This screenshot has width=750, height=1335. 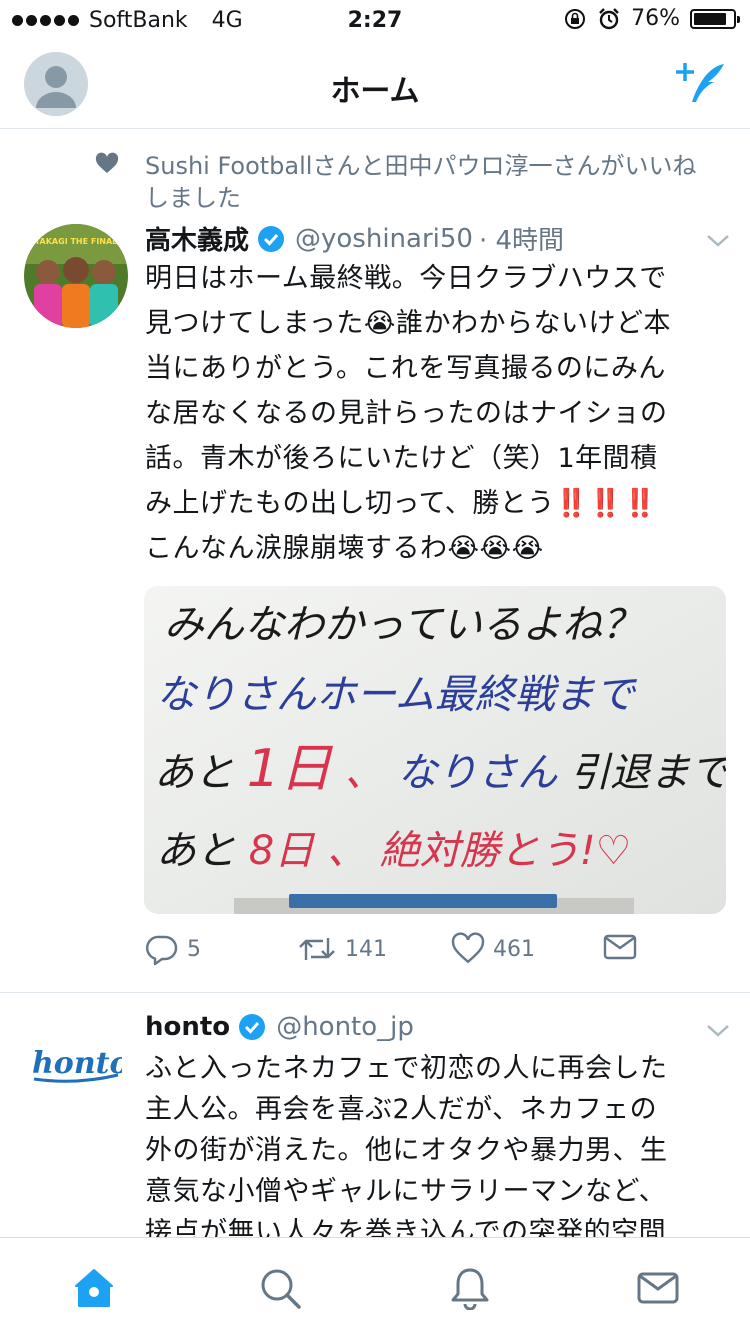 I want to click on whiteboard-line-4: あと 8日 、 絶対勝とう!♡, so click(x=394, y=851).